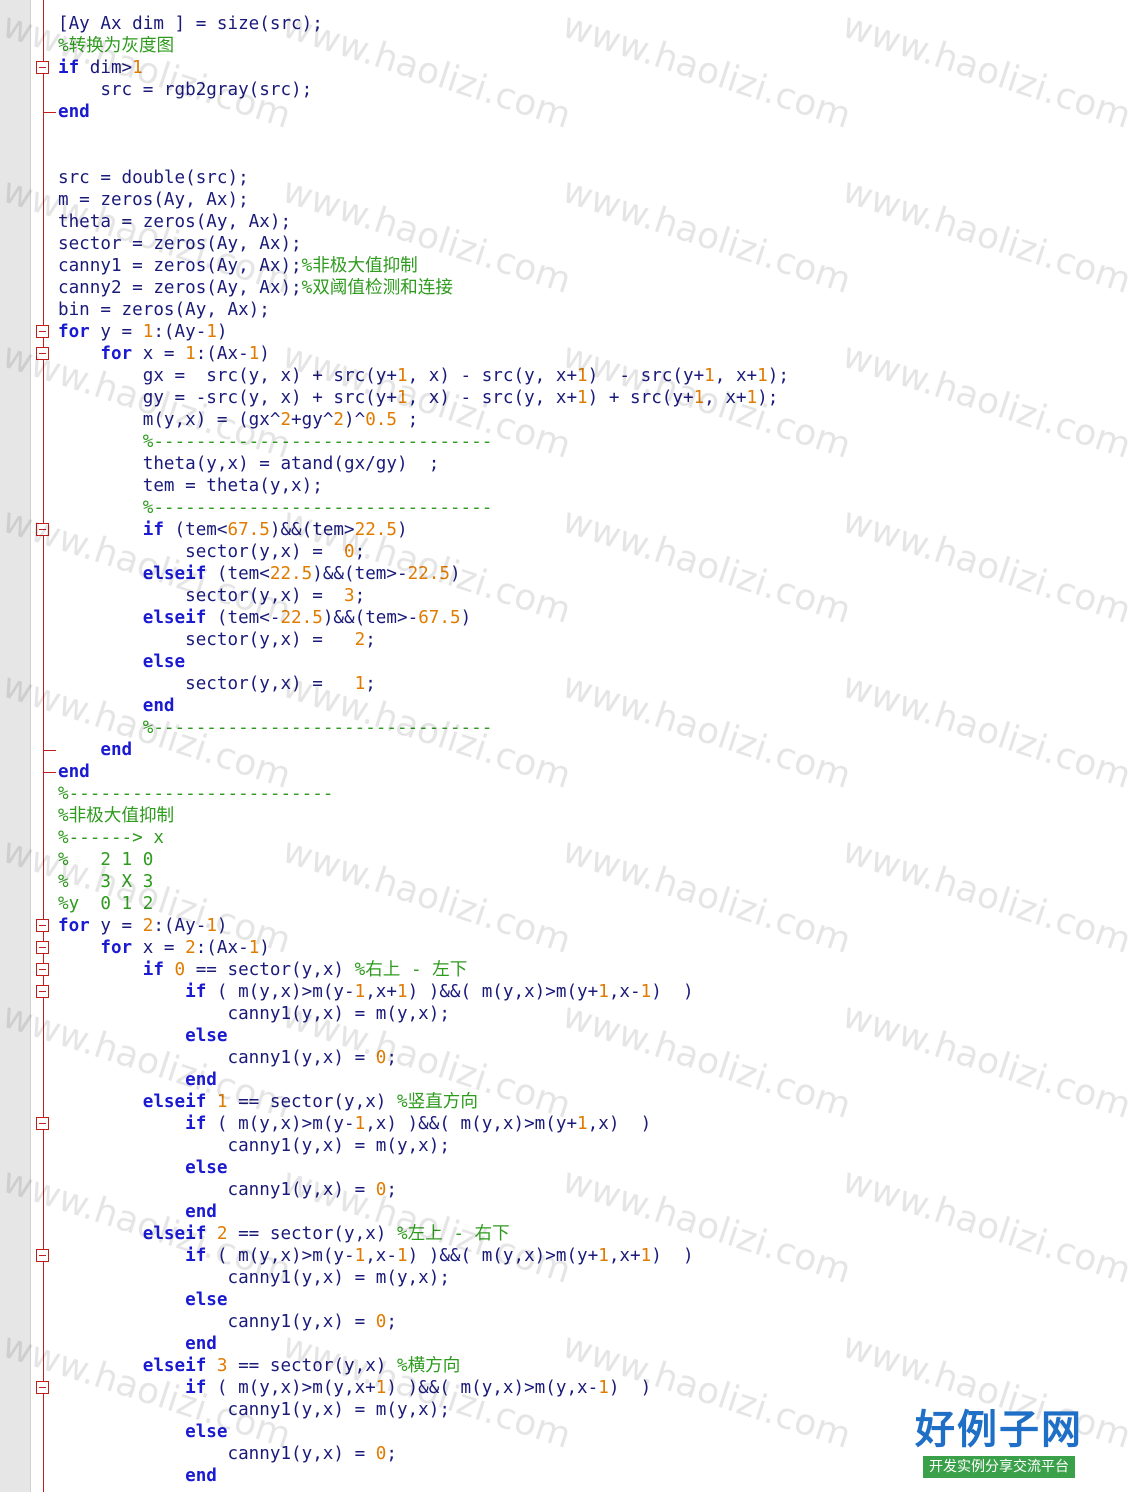 Image resolution: width=1134 pixels, height=1492 pixels. What do you see at coordinates (437, 1102) in the screenshot?
I see `code-comment: %竖直方向` at bounding box center [437, 1102].